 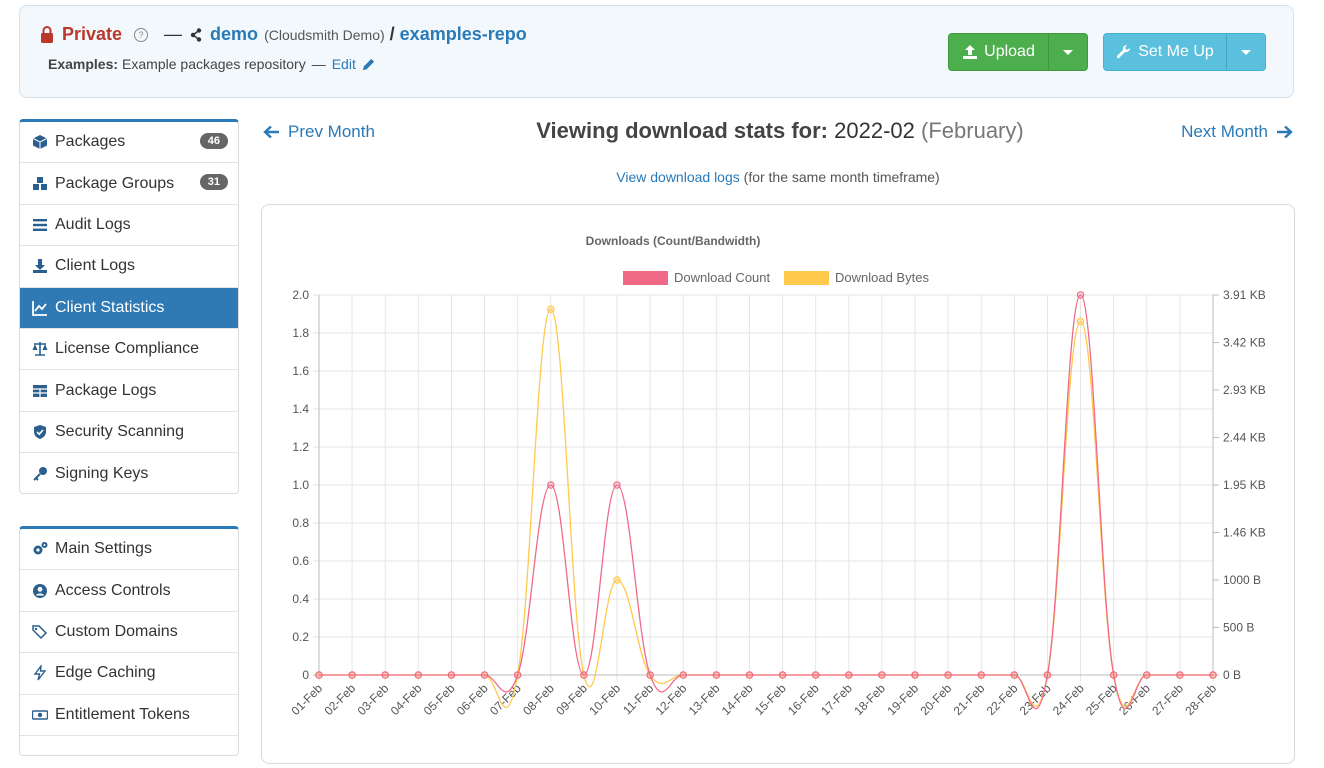 What do you see at coordinates (343, 64) in the screenshot?
I see `edit-label: Edit` at bounding box center [343, 64].